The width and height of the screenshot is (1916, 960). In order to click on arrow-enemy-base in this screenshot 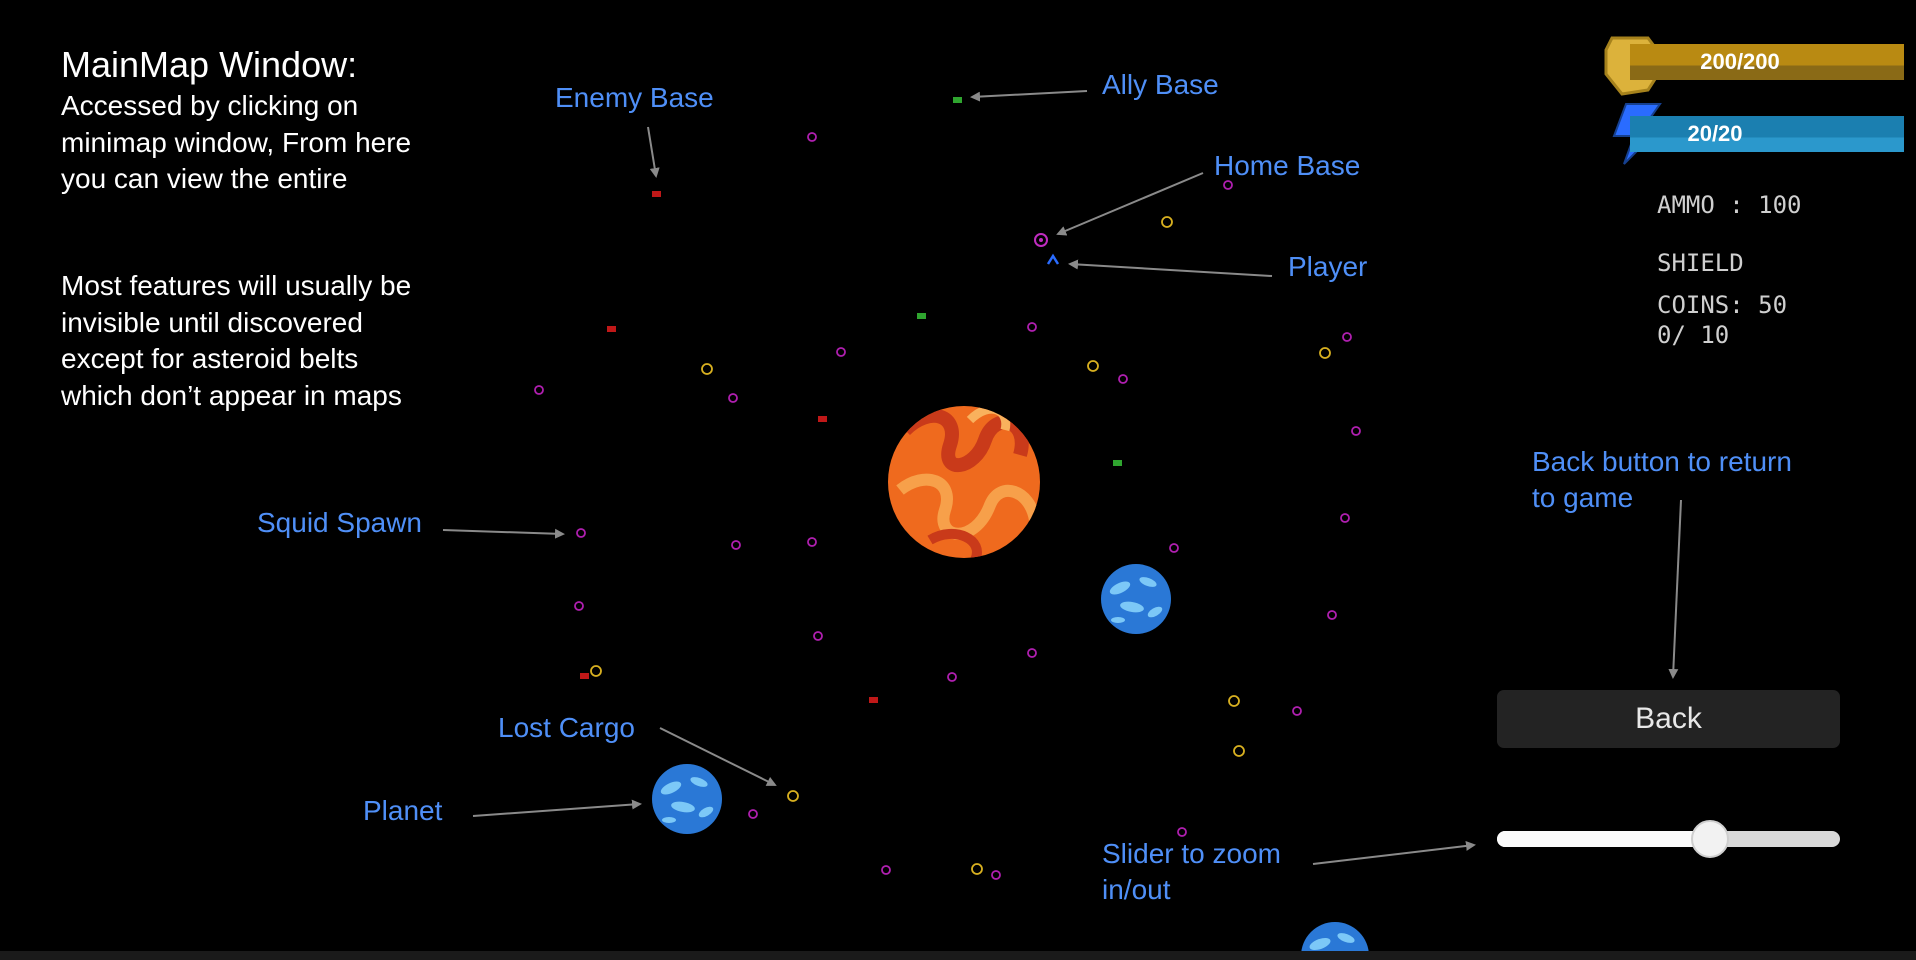, I will do `click(653, 152)`.